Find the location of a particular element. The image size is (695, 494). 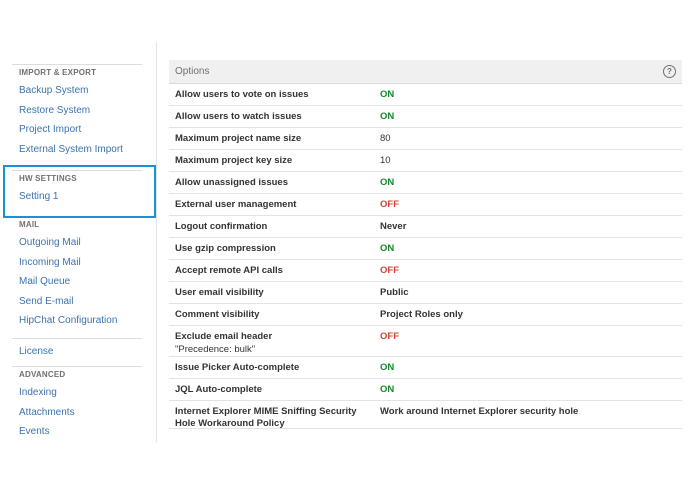

sidebar-item-restore-system: Restore System is located at coordinates (77, 111).